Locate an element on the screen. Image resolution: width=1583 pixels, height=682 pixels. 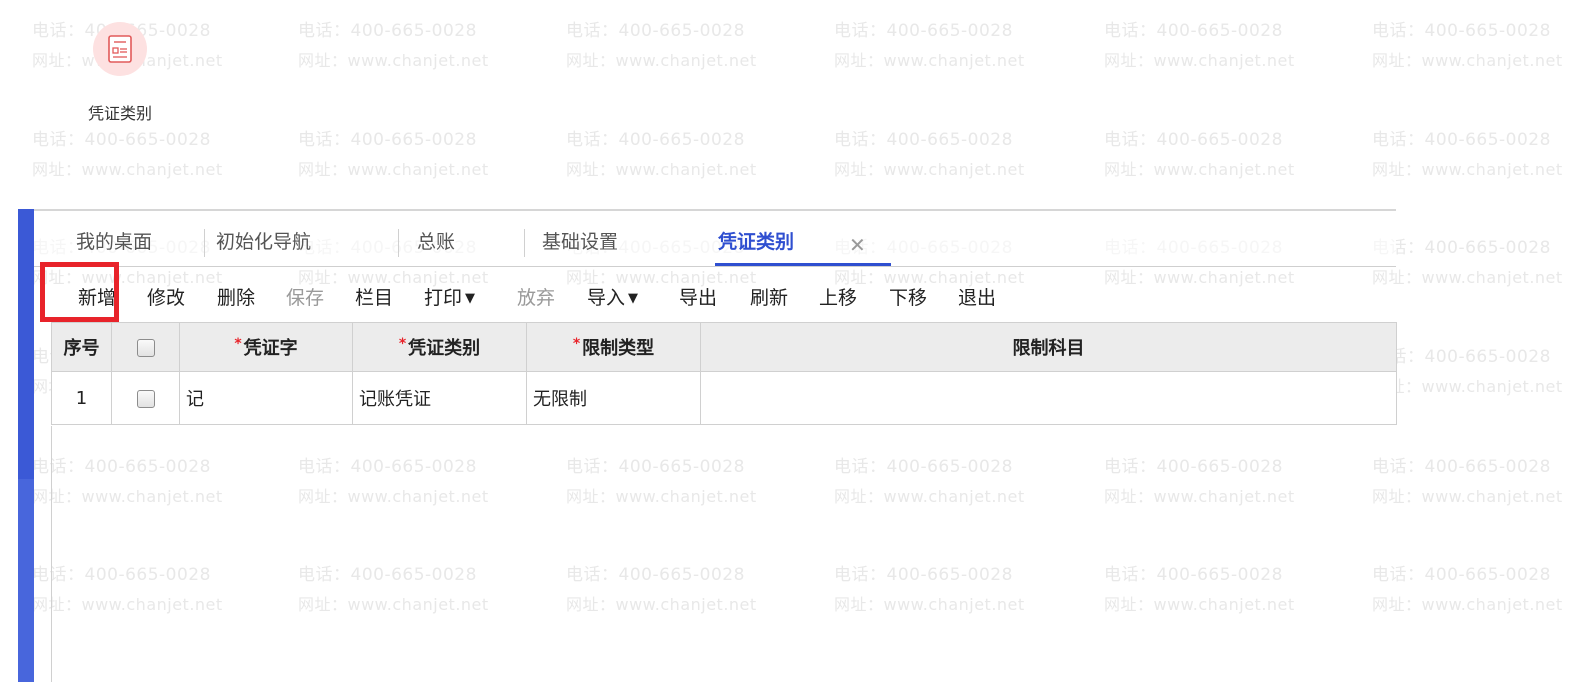
column-header-voucher-type: * 凭证类别 is located at coordinates (439, 347).